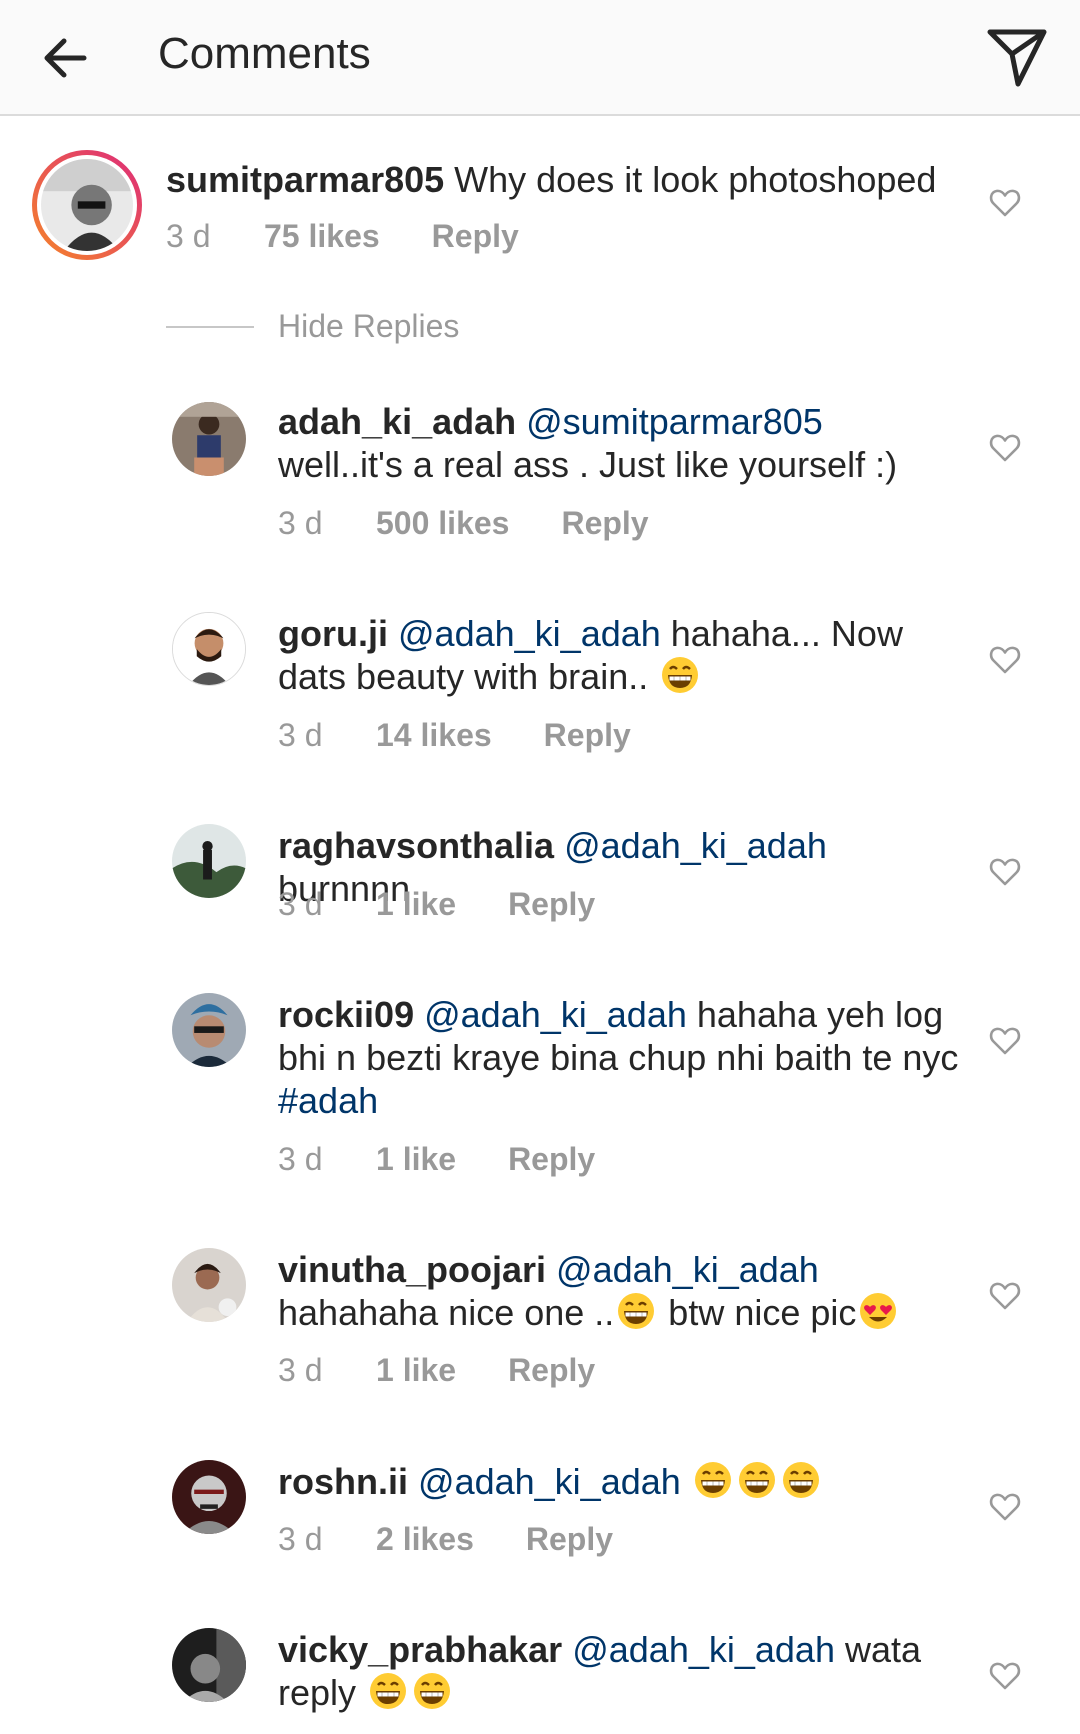 The image size is (1080, 1734). I want to click on page-title: Comments, so click(264, 53).